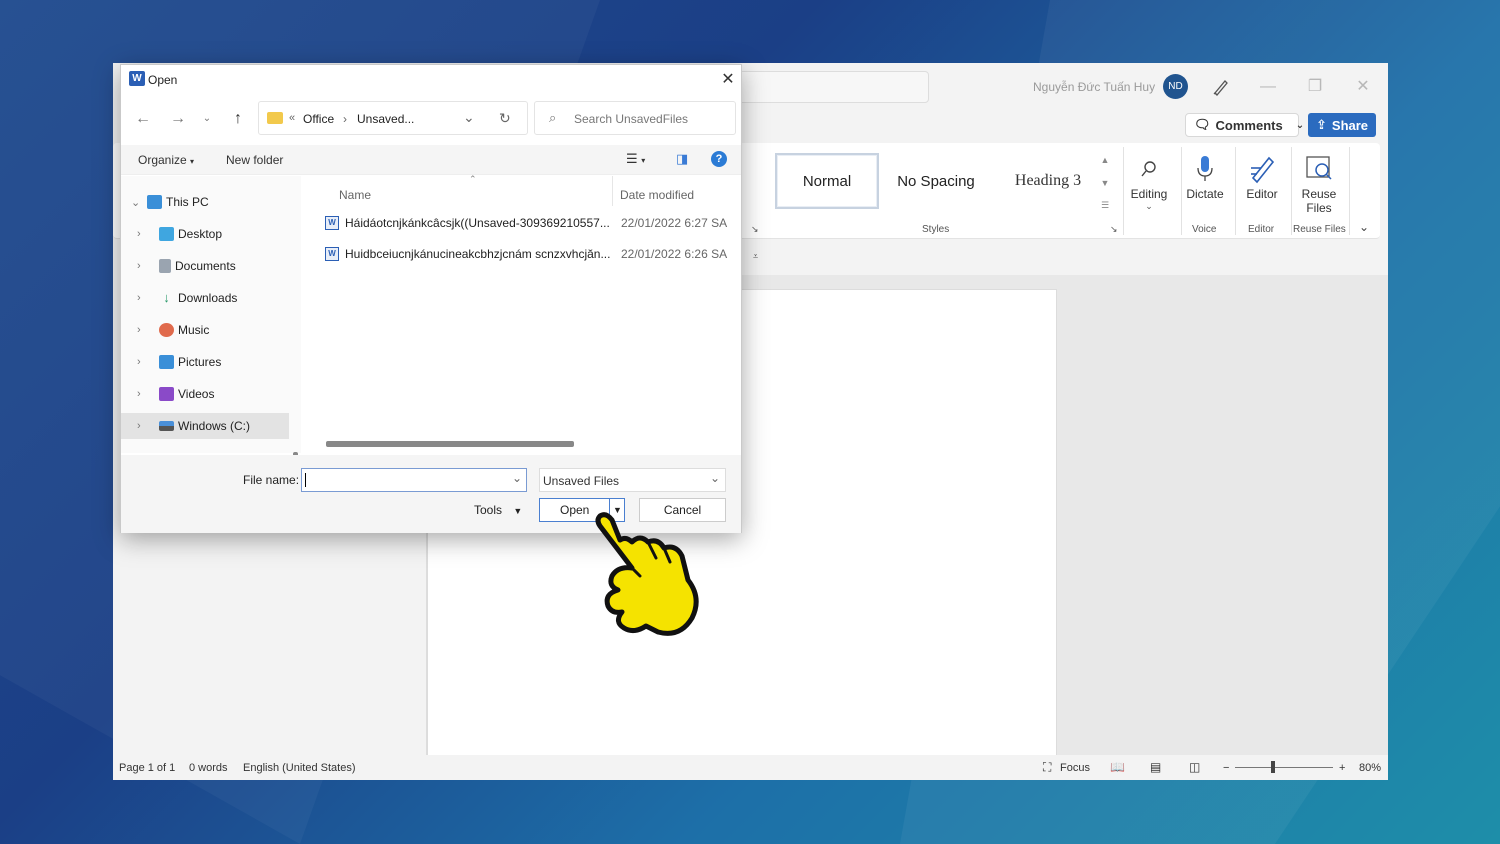  I want to click on customize-qat-icon: ⩡, so click(755, 256).